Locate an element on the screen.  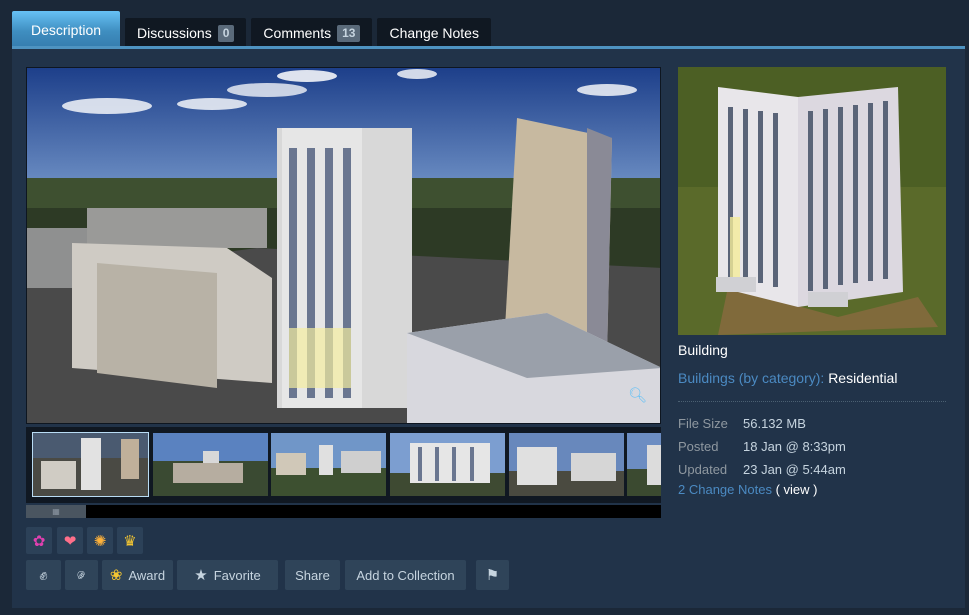
flower-reaction-icon: ✿ is located at coordinates (39, 540).